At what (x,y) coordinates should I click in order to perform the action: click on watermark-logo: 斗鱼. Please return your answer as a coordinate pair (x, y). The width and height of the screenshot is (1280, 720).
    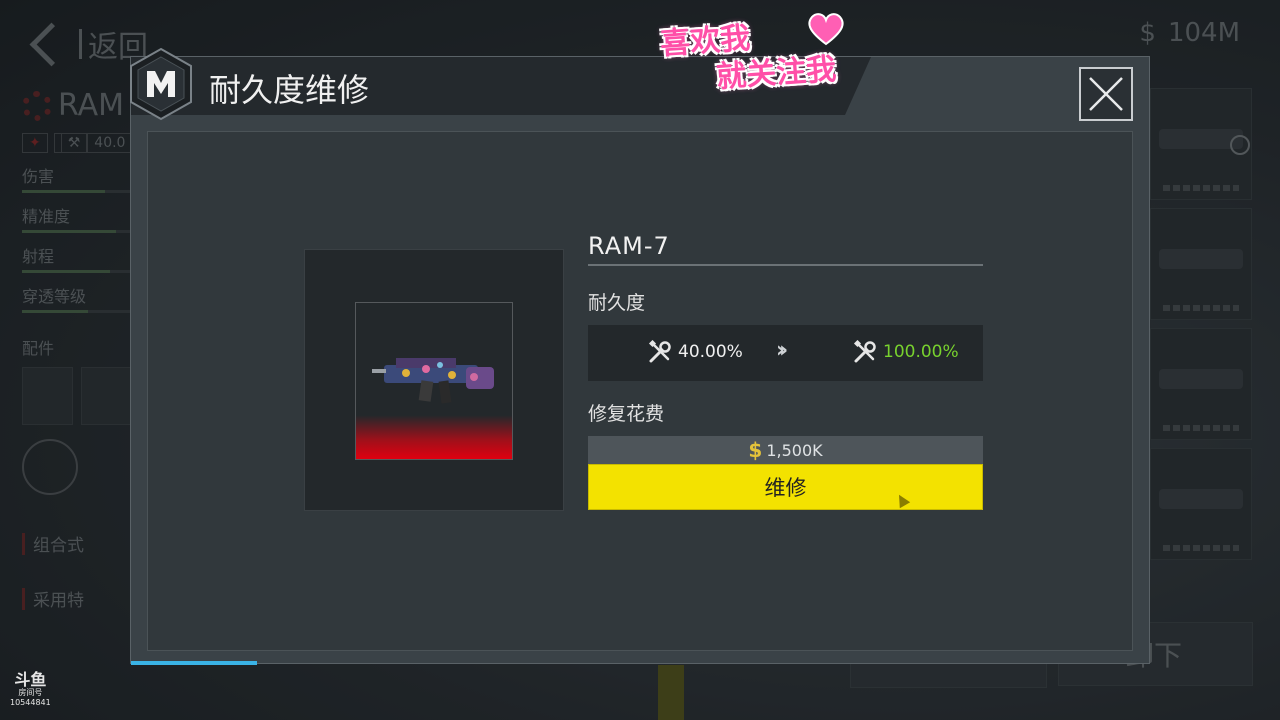
    Looking at the image, I should click on (30, 679).